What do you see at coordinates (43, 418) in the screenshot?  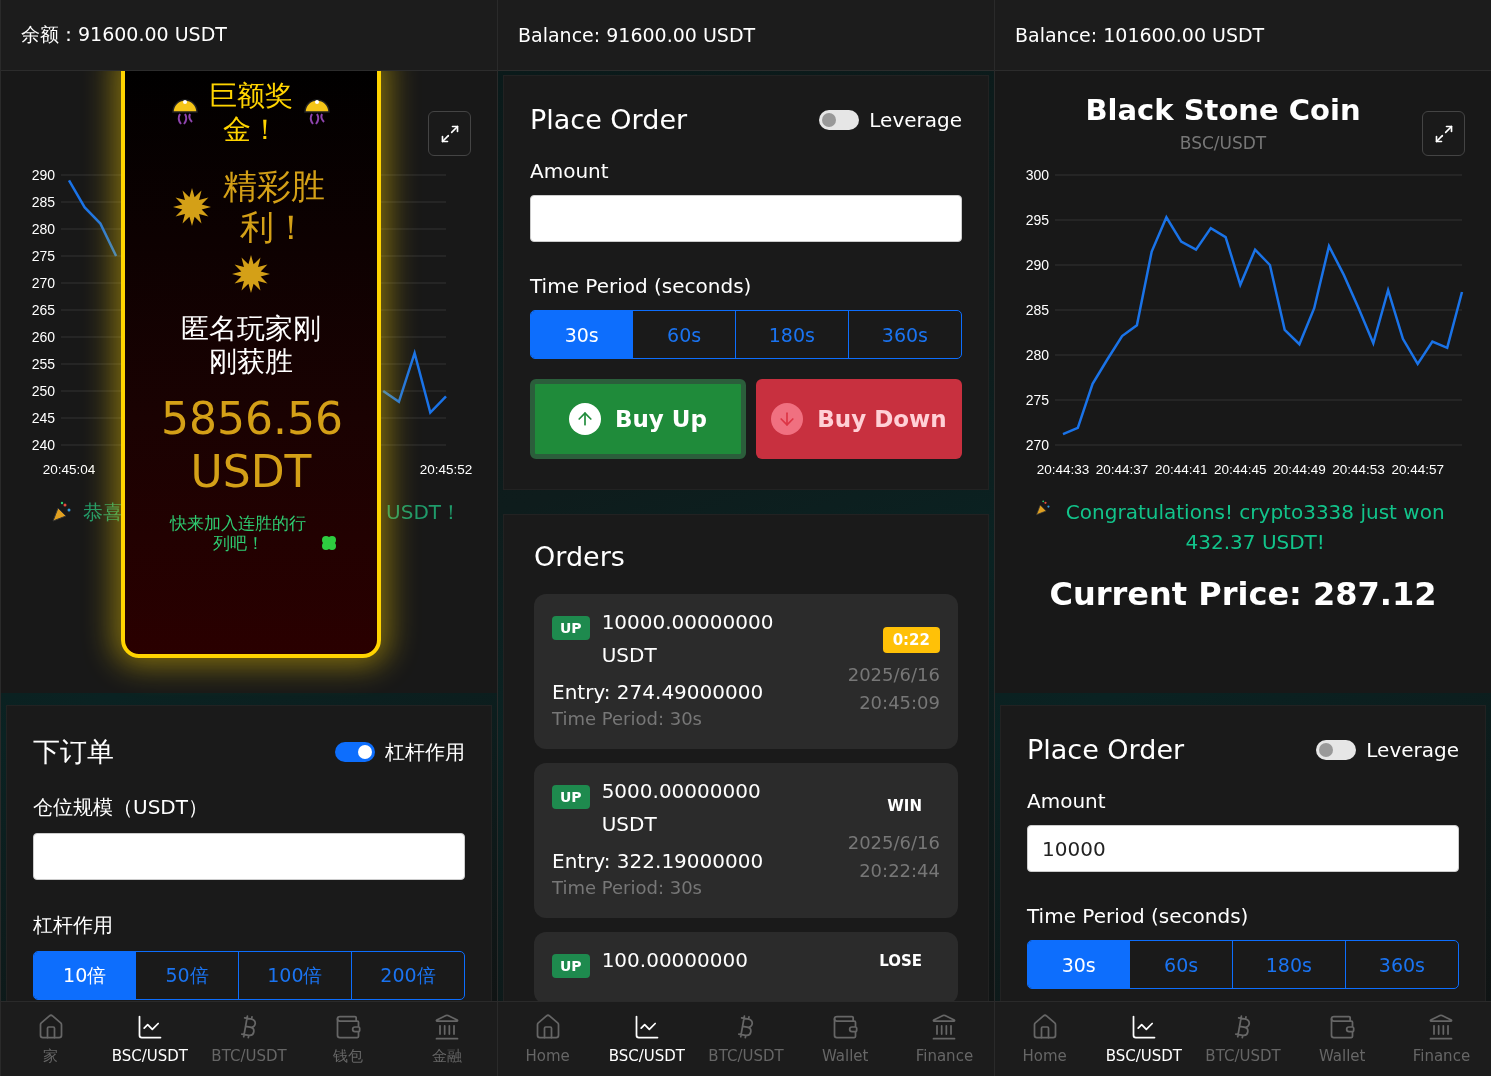 I see `axis-label: 245` at bounding box center [43, 418].